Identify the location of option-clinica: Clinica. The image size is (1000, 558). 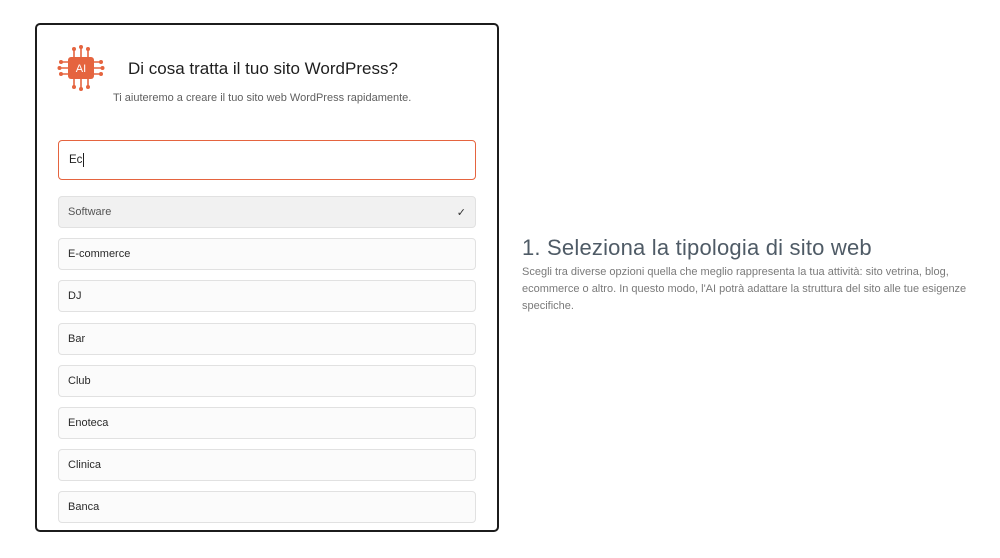
(267, 465).